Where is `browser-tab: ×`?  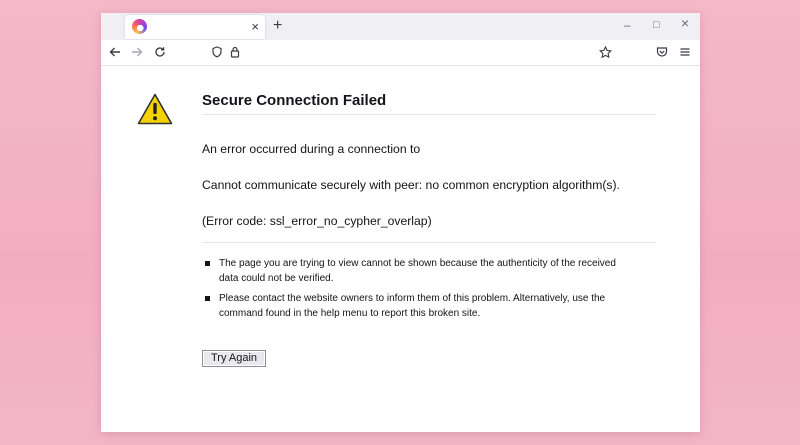 browser-tab: × is located at coordinates (195, 27).